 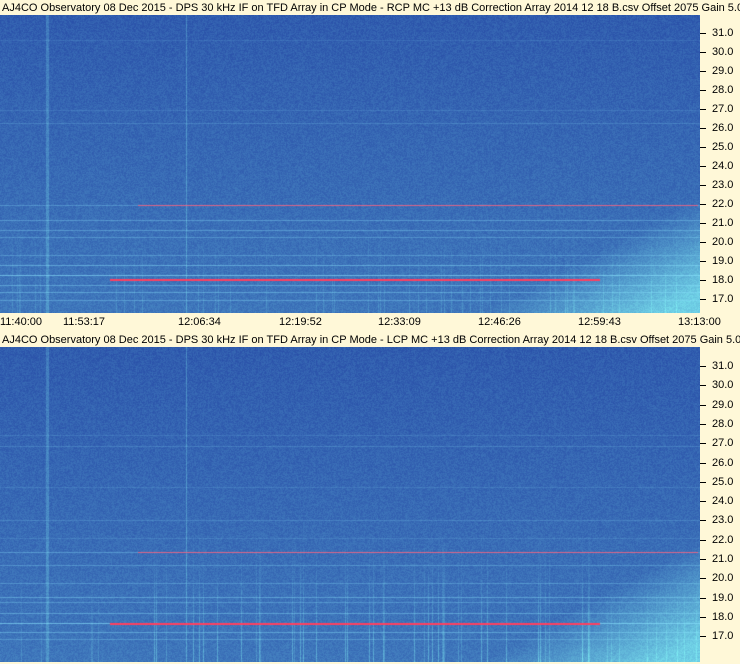 What do you see at coordinates (699, 322) in the screenshot?
I see `x-tick-label: 13:13:00` at bounding box center [699, 322].